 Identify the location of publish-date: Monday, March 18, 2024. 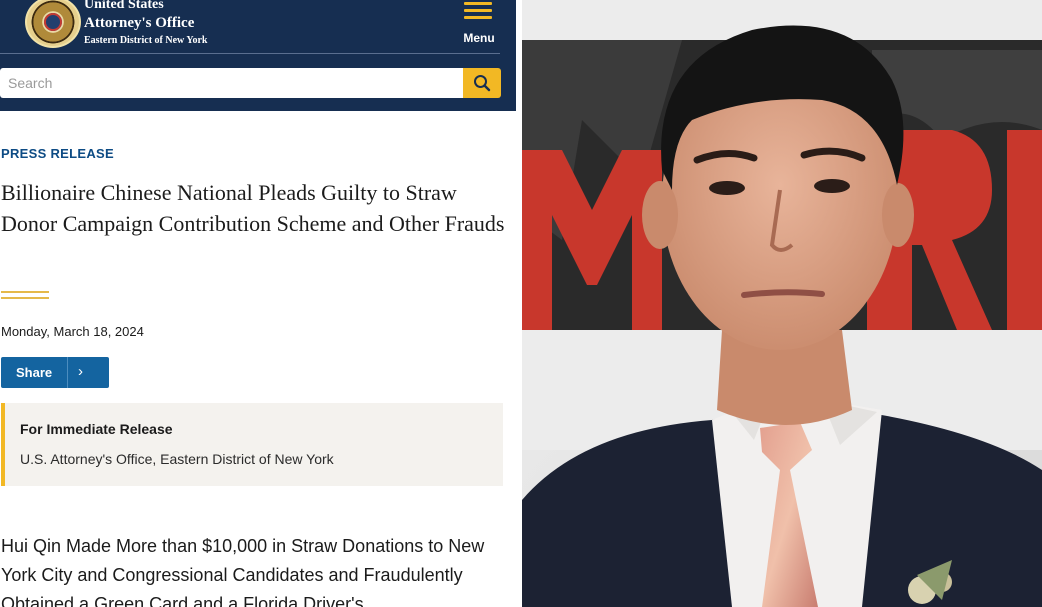
(72, 331).